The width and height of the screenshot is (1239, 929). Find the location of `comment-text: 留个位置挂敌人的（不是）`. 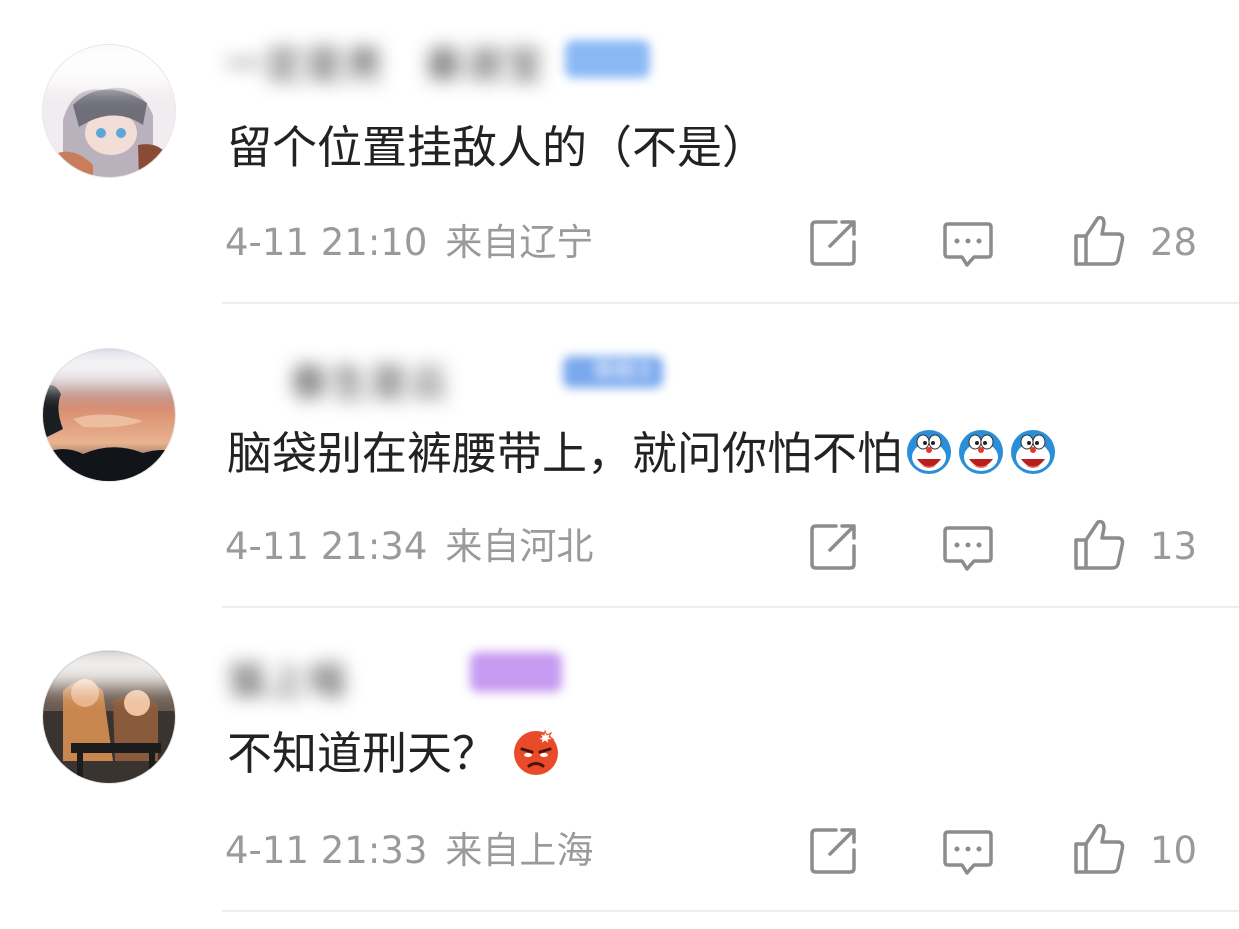

comment-text: 留个位置挂敌人的（不是） is located at coordinates (497, 148).